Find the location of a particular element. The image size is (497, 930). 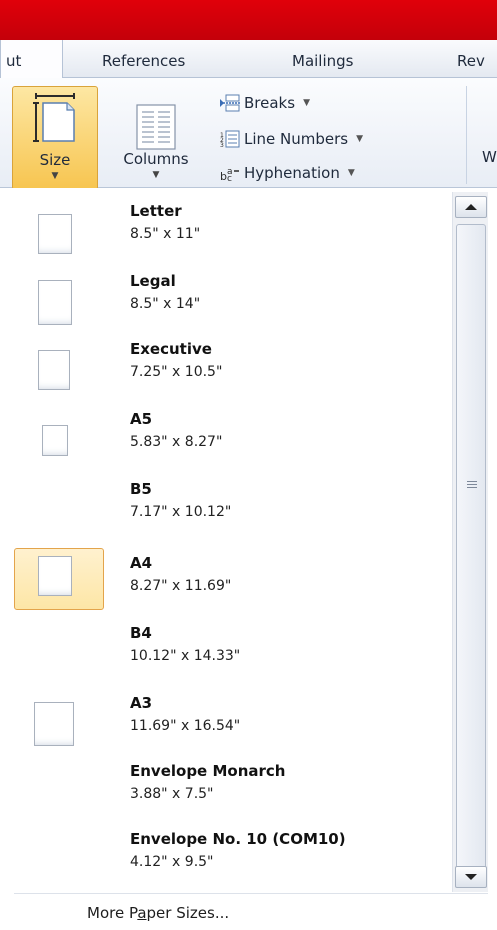

tab-mailings: Mailings is located at coordinates (322, 61).